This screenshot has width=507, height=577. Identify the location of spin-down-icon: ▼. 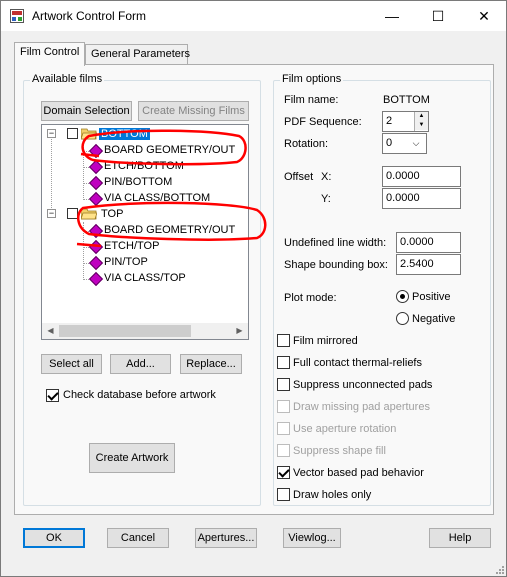
(421, 125).